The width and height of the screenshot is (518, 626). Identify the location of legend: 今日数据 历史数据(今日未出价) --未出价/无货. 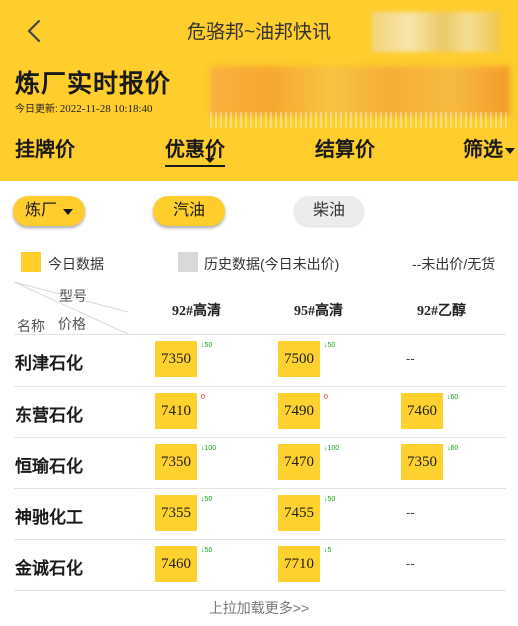
(259, 263).